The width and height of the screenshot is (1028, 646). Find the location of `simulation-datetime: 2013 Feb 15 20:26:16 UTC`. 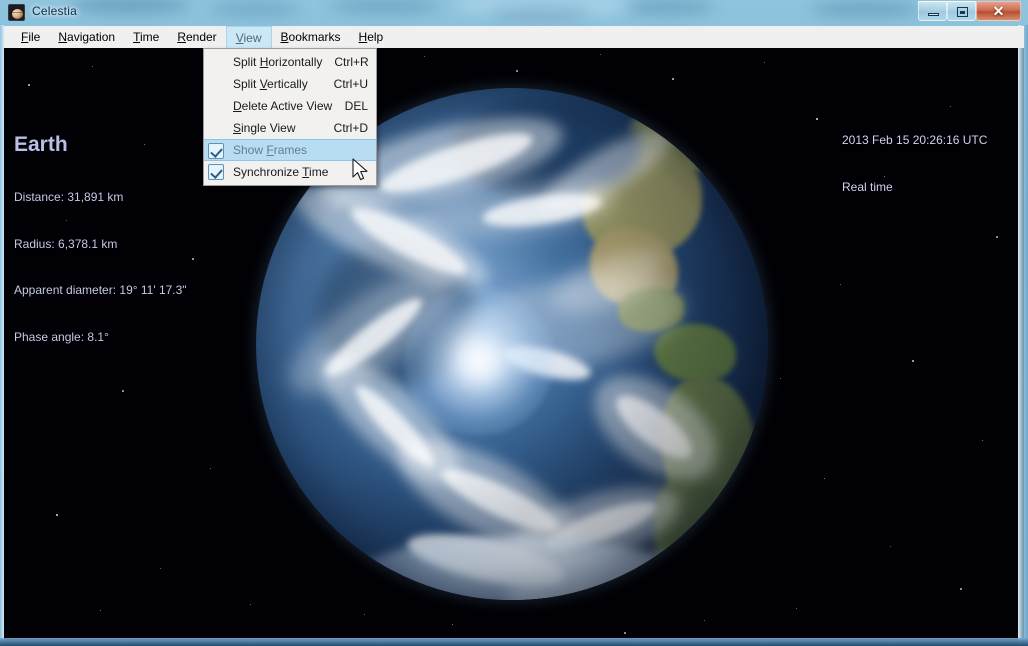

simulation-datetime: 2013 Feb 15 20:26:16 UTC is located at coordinates (915, 140).